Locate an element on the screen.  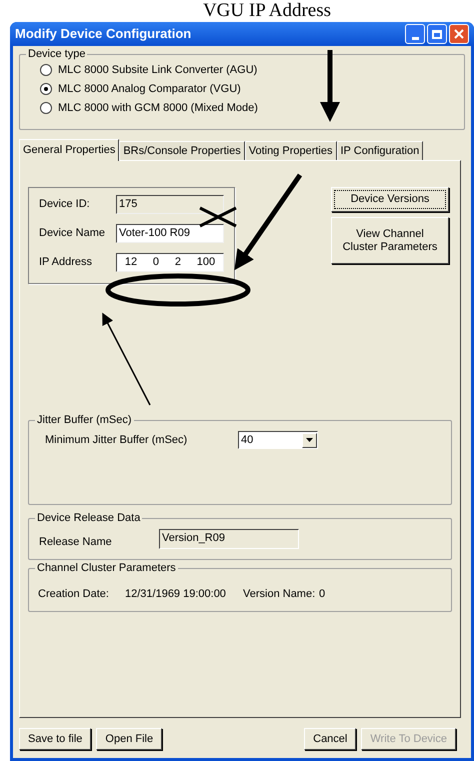
field-value: 12/31/1969 19:00:00 is located at coordinates (176, 594).